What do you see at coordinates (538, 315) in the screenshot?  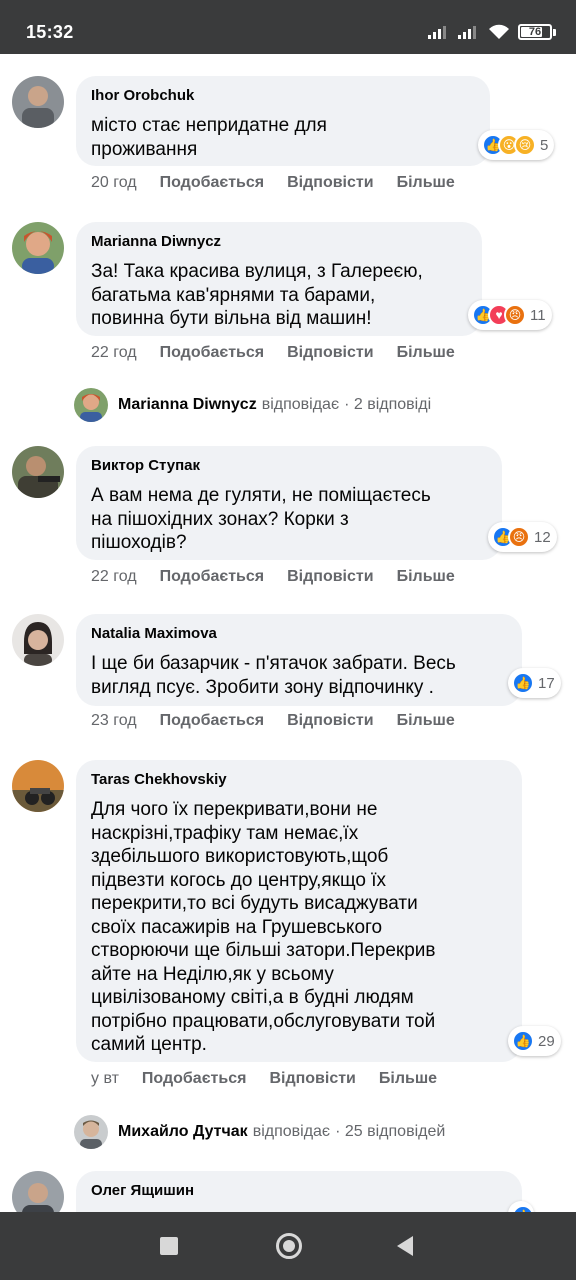 I see `reaction-count: 11` at bounding box center [538, 315].